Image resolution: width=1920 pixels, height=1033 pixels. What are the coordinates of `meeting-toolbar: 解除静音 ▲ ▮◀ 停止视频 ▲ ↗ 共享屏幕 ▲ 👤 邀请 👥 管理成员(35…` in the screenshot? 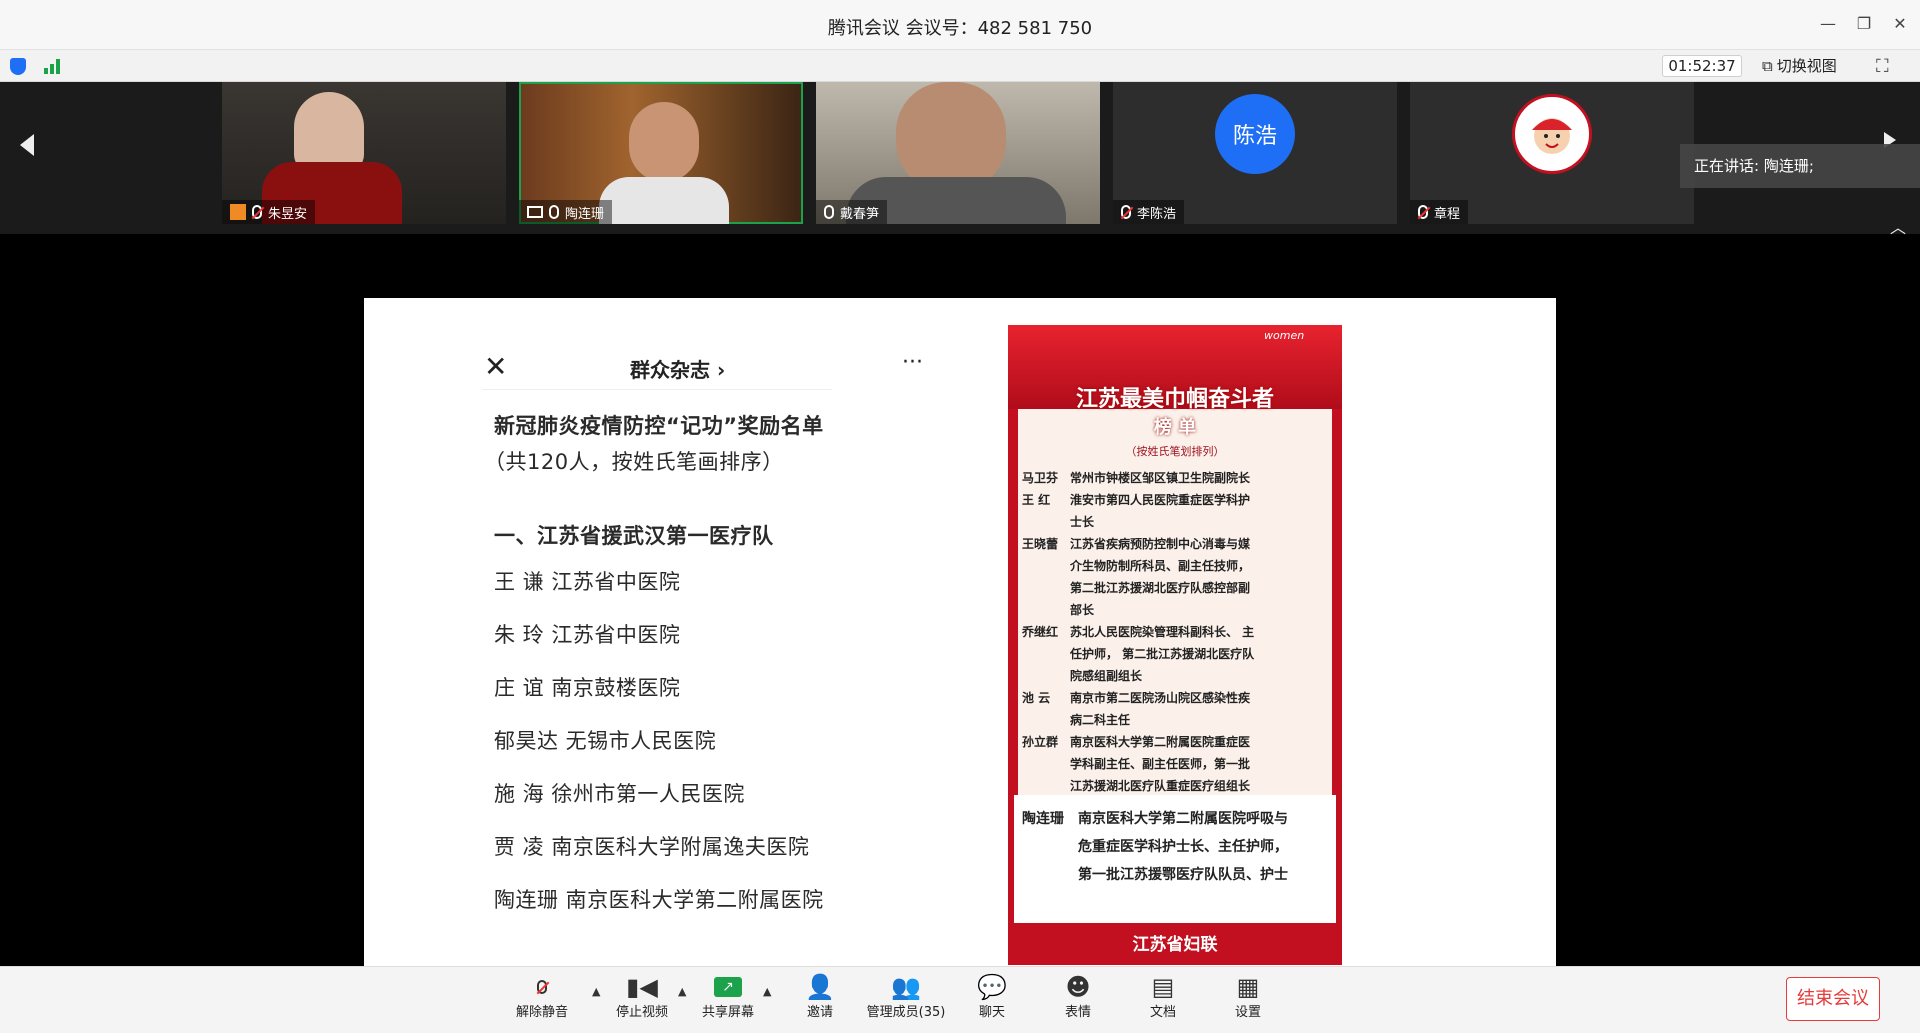 It's located at (960, 999).